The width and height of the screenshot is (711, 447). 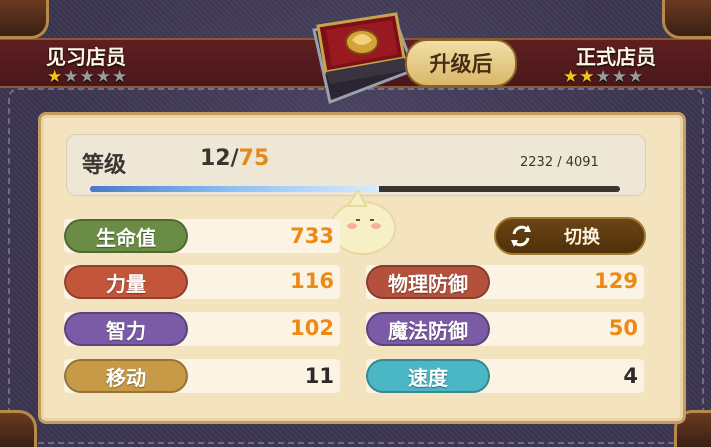 I want to click on stat-value-strength: 116, so click(x=312, y=281).